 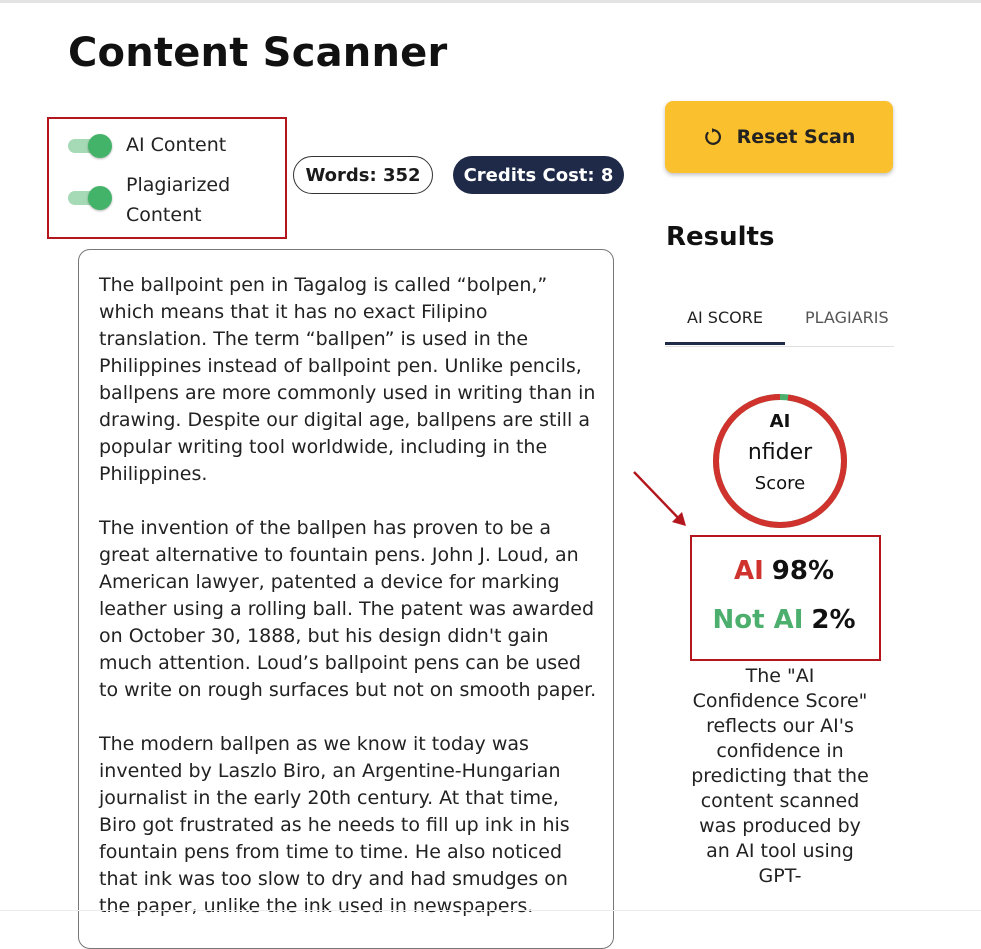 What do you see at coordinates (178, 200) in the screenshot?
I see `plagiarized-content-label: Plagiarized Content` at bounding box center [178, 200].